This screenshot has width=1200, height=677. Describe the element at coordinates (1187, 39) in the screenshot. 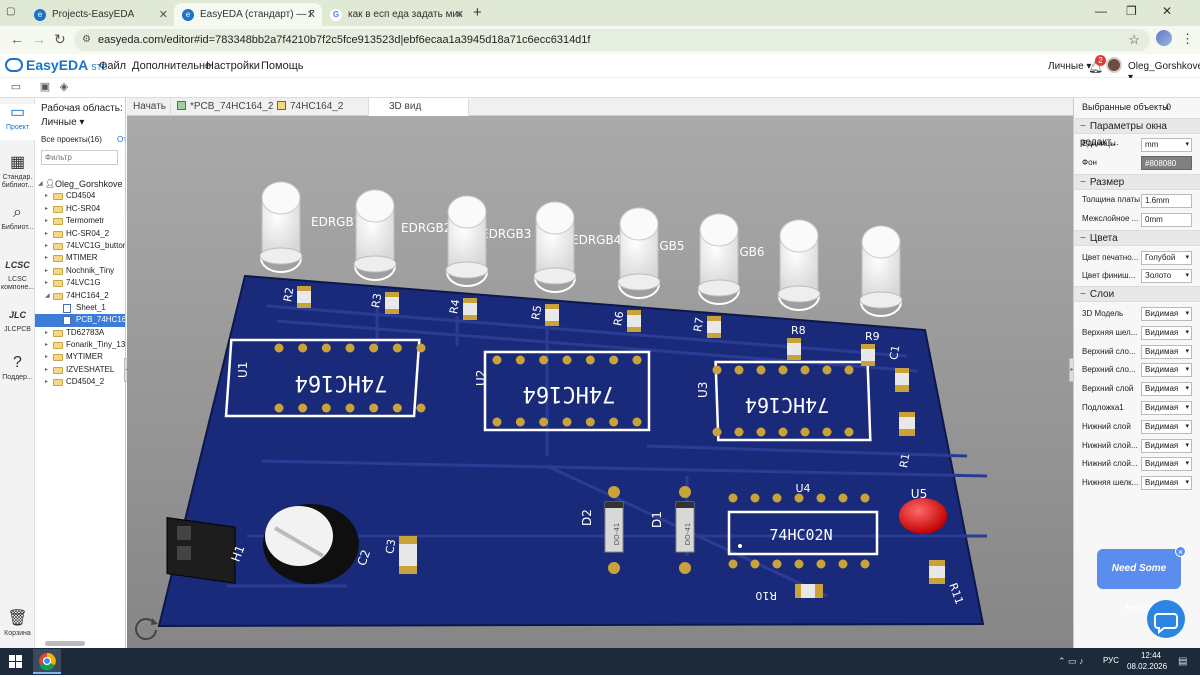

I see `chrome-menu-icon: ⋮` at that location.